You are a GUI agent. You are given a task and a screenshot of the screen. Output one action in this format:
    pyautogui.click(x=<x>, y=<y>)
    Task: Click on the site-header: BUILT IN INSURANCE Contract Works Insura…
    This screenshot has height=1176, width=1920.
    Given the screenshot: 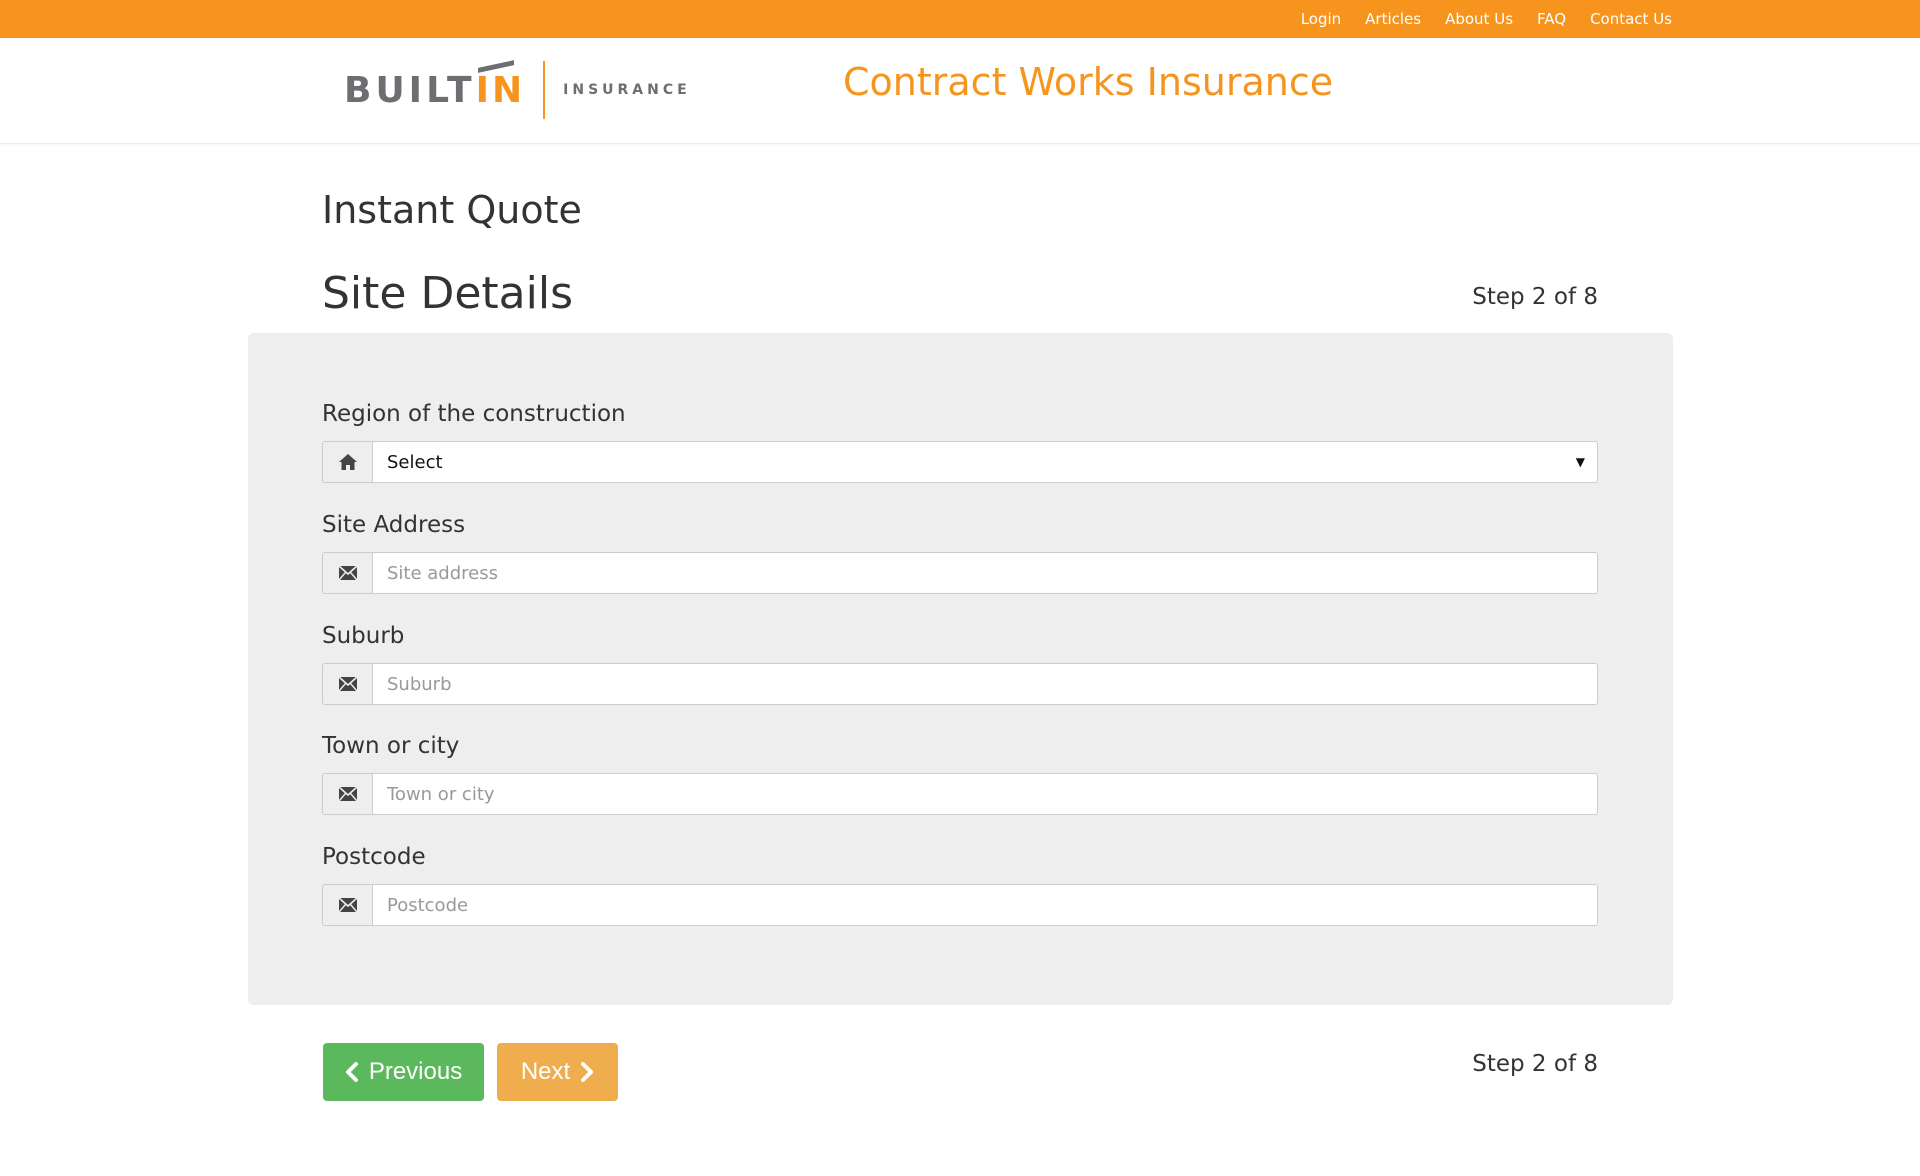 What is the action you would take?
    pyautogui.click(x=960, y=91)
    